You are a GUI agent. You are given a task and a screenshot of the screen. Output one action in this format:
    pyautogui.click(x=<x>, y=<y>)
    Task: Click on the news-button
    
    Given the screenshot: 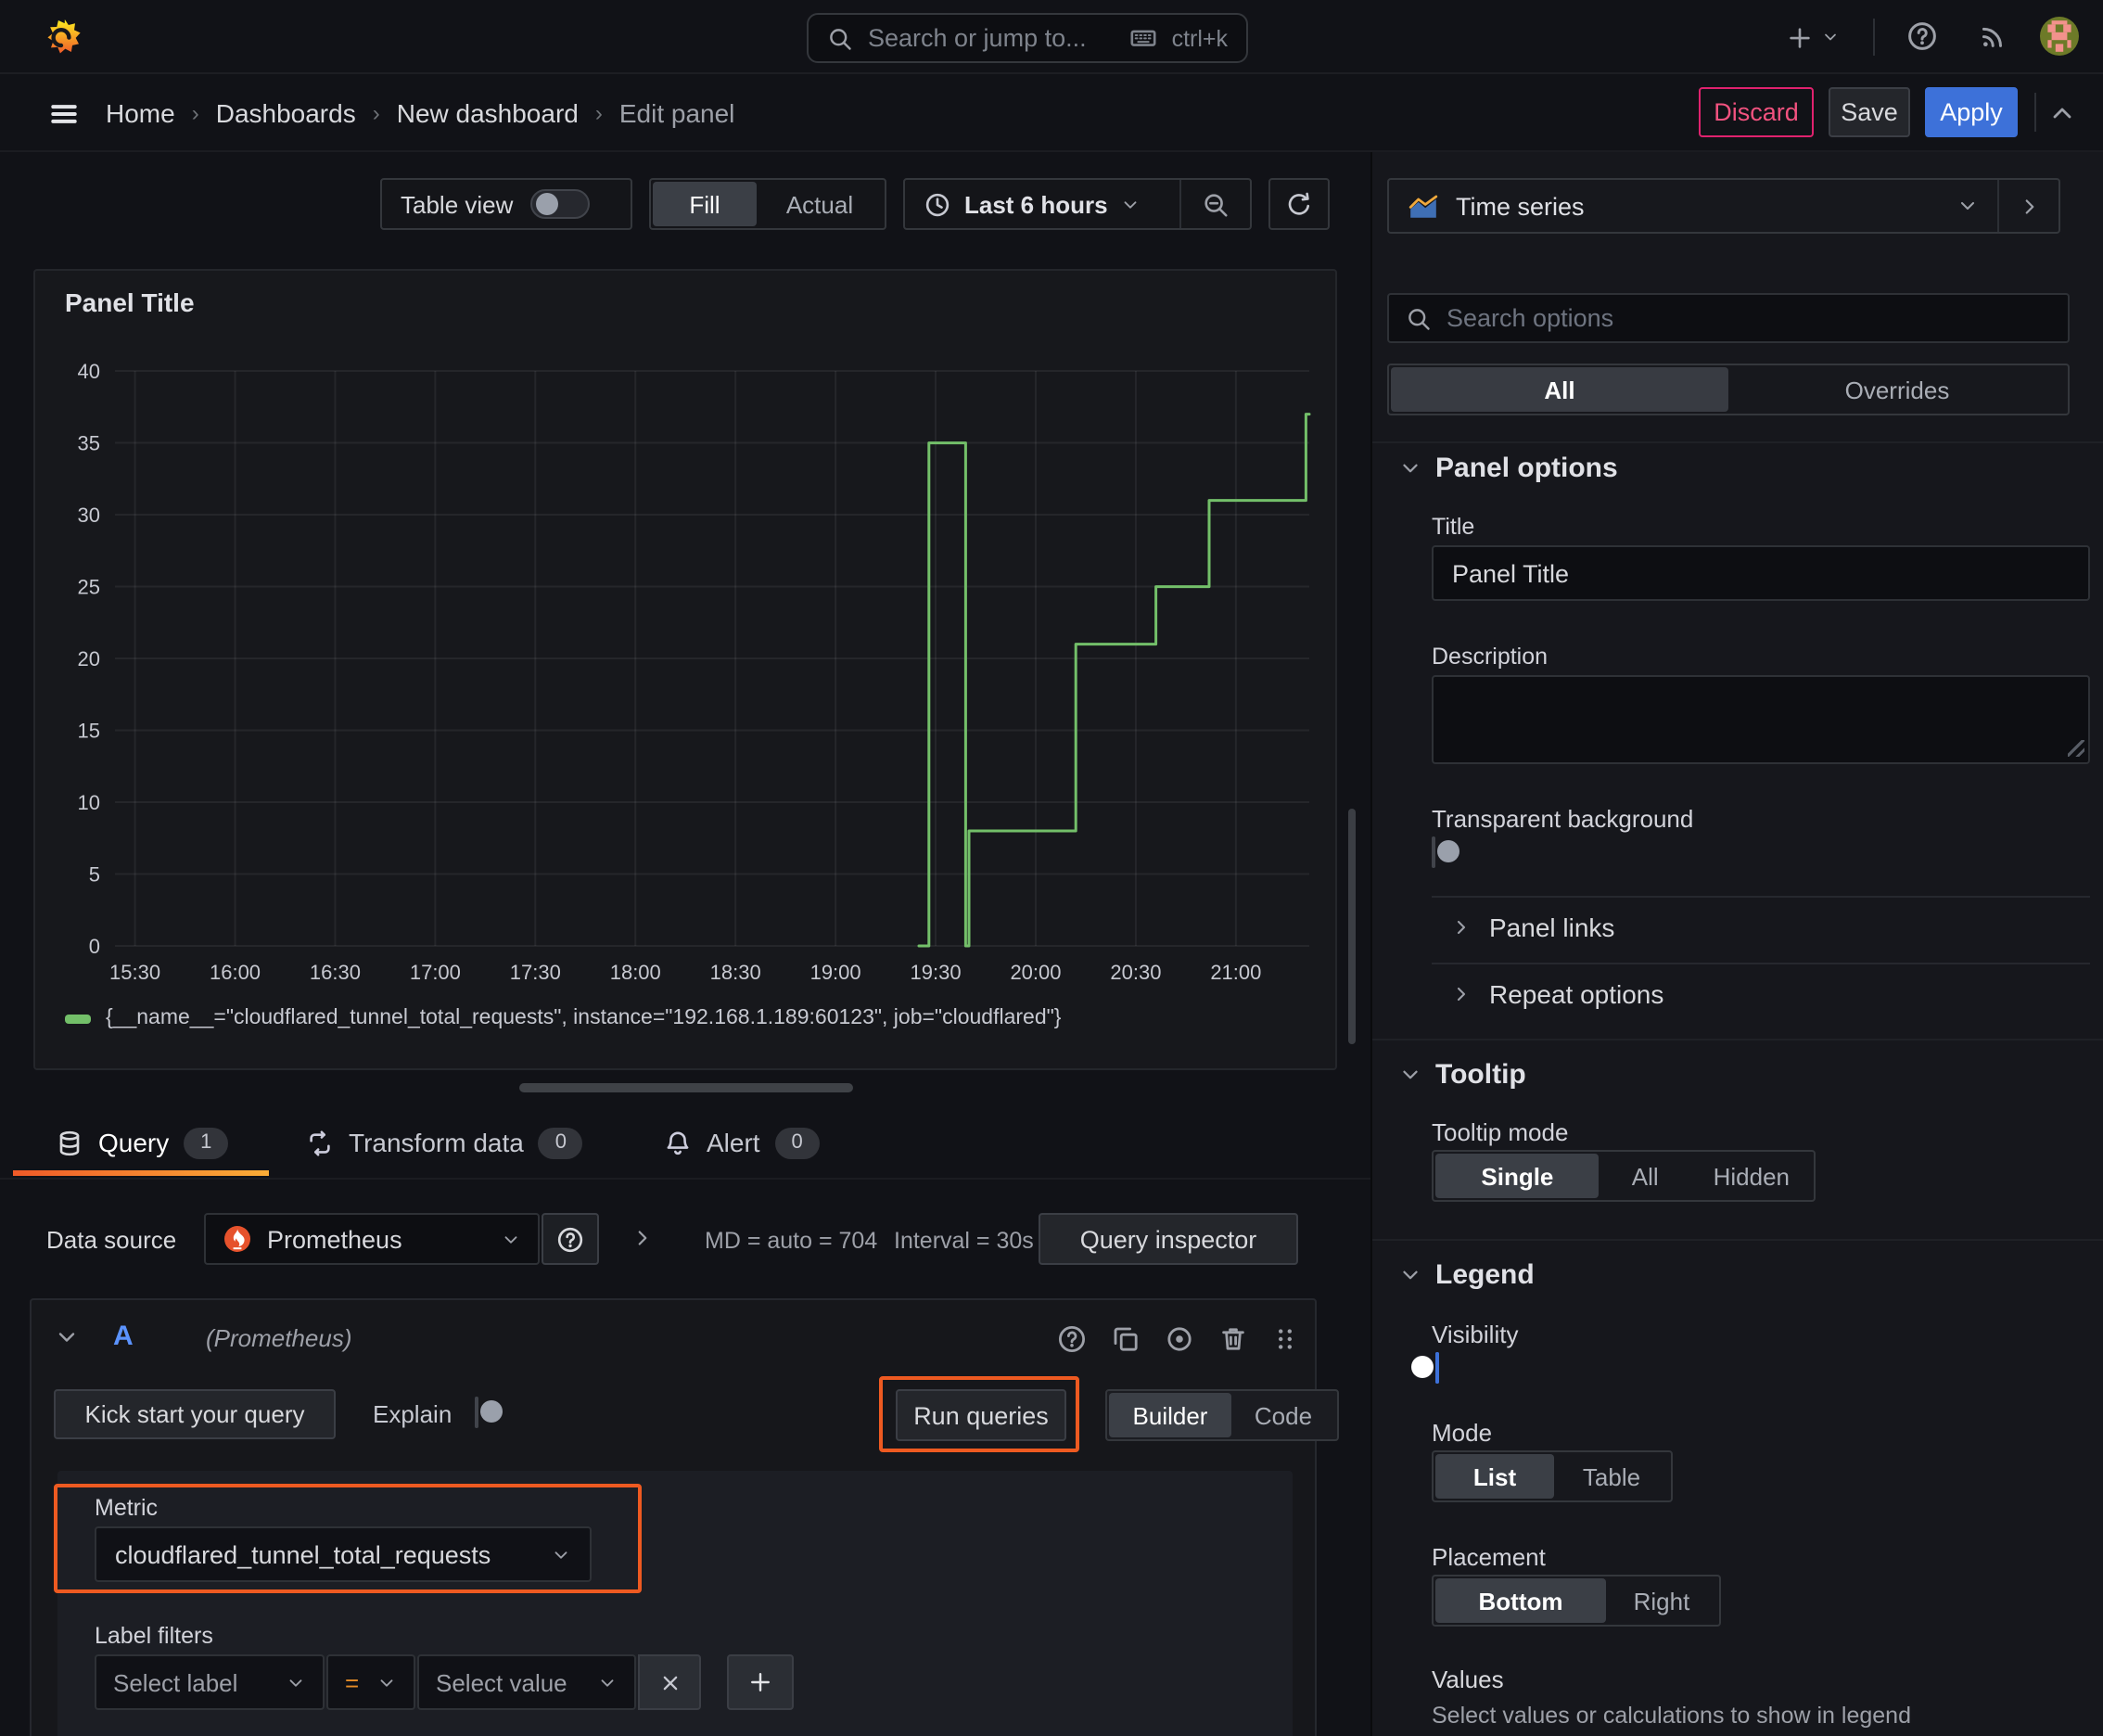 What is the action you would take?
    pyautogui.click(x=1992, y=36)
    